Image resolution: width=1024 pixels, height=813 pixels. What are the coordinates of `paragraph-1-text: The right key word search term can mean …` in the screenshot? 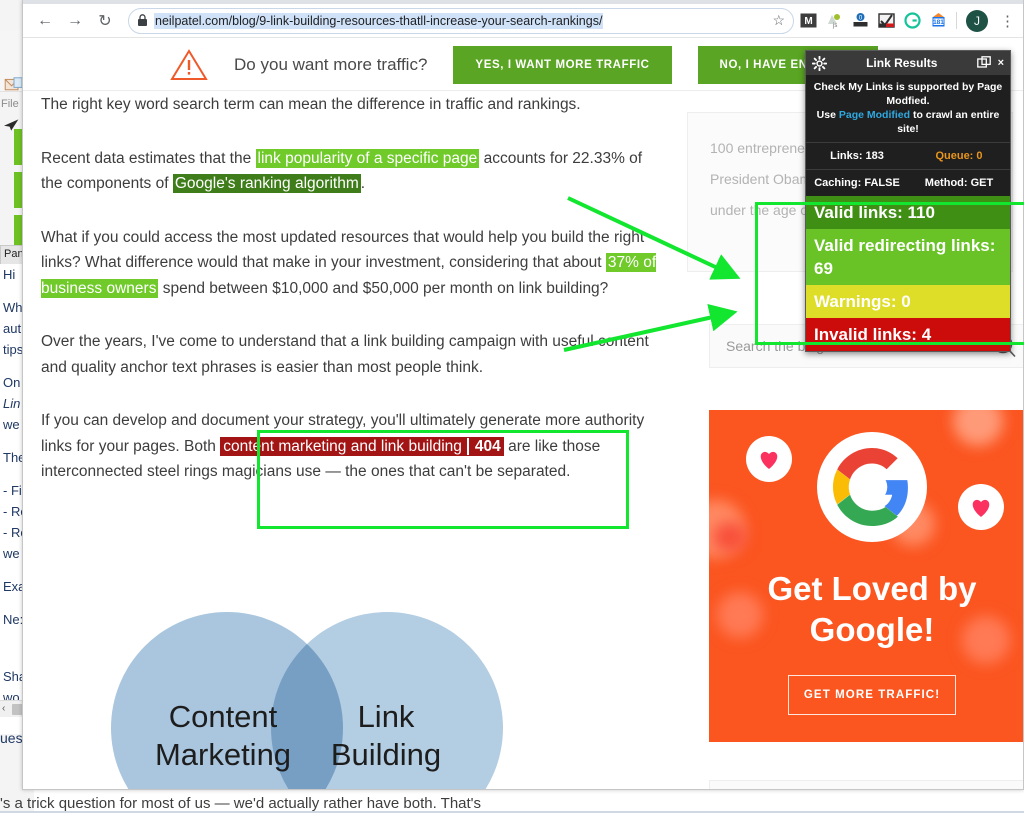 It's located at (311, 104).